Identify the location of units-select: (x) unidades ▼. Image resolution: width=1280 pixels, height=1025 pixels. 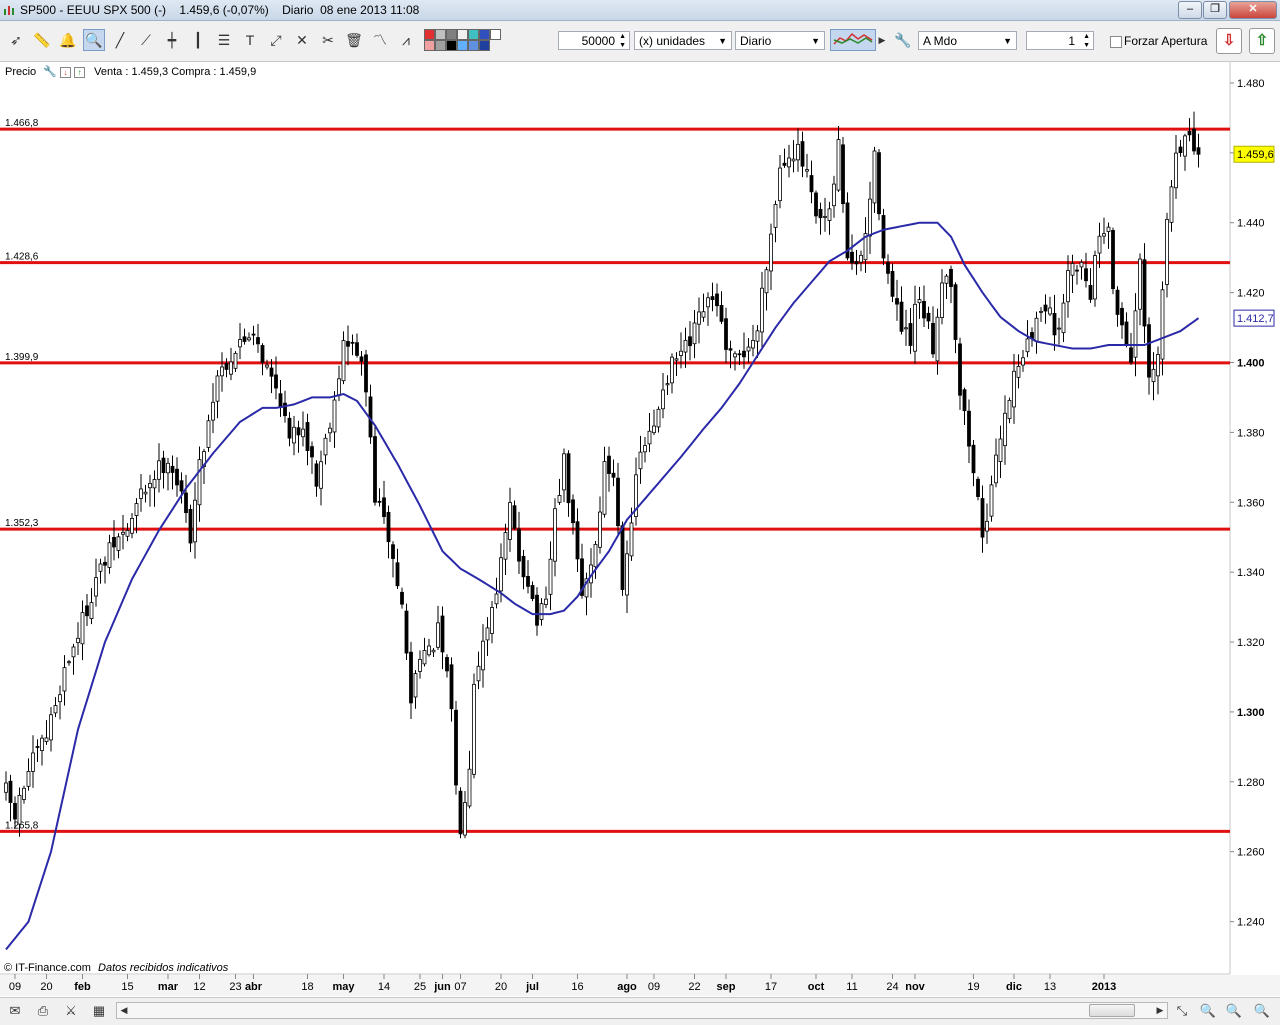
(683, 40).